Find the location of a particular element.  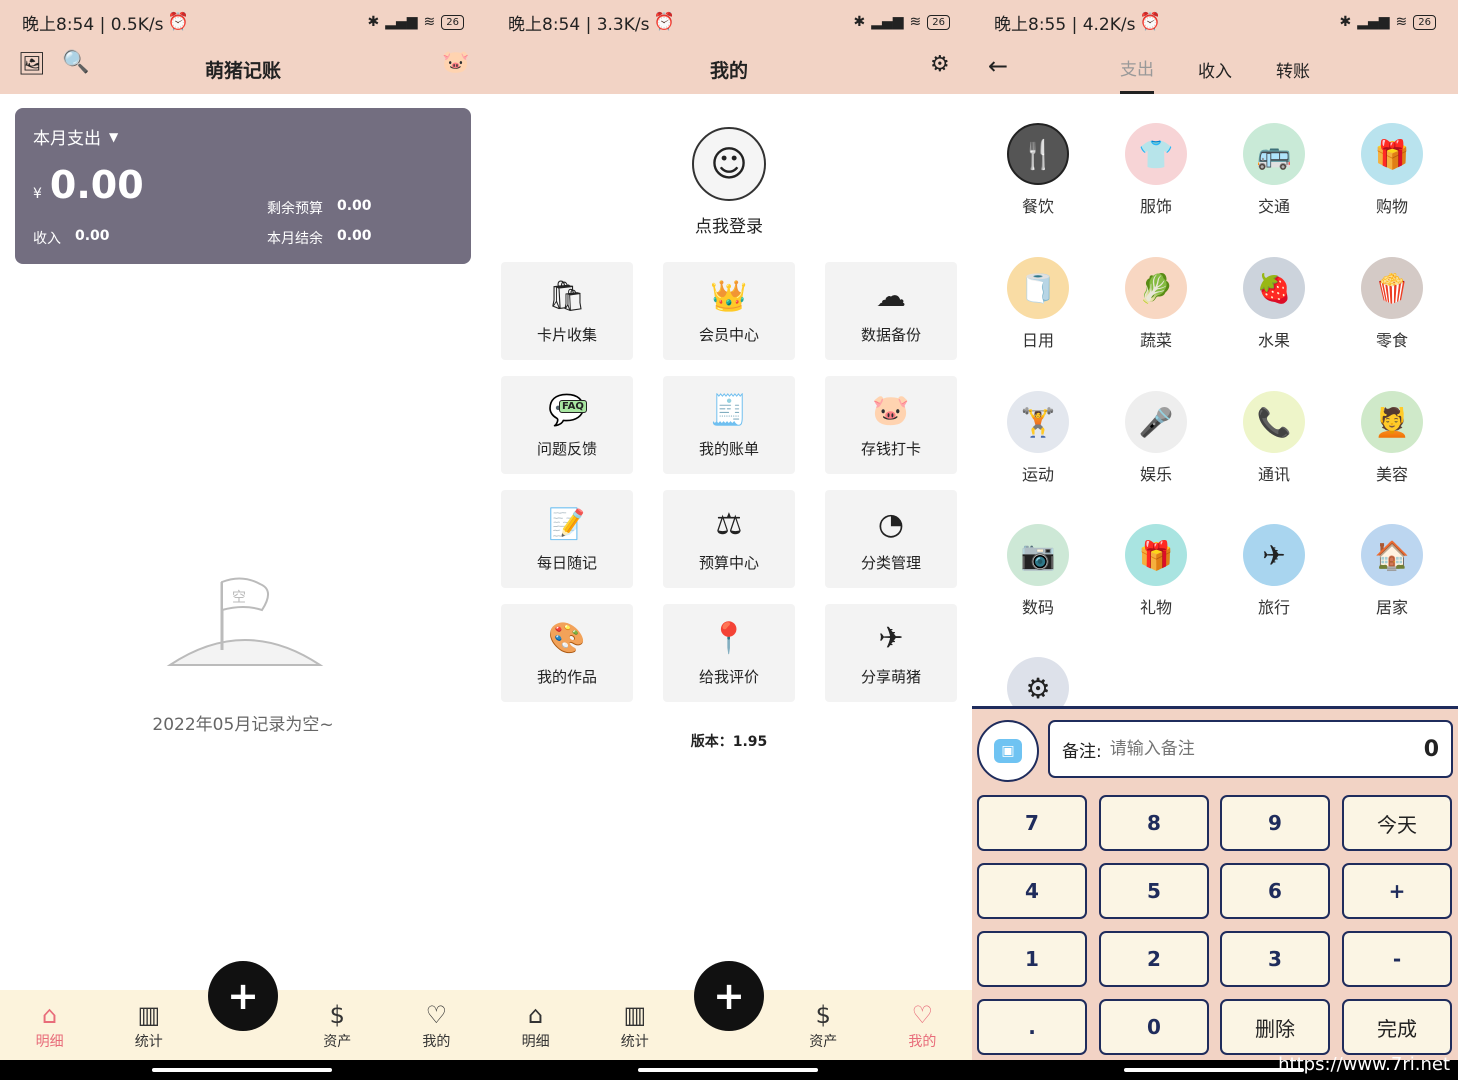

keypad-key: 完成 is located at coordinates (1397, 1027).